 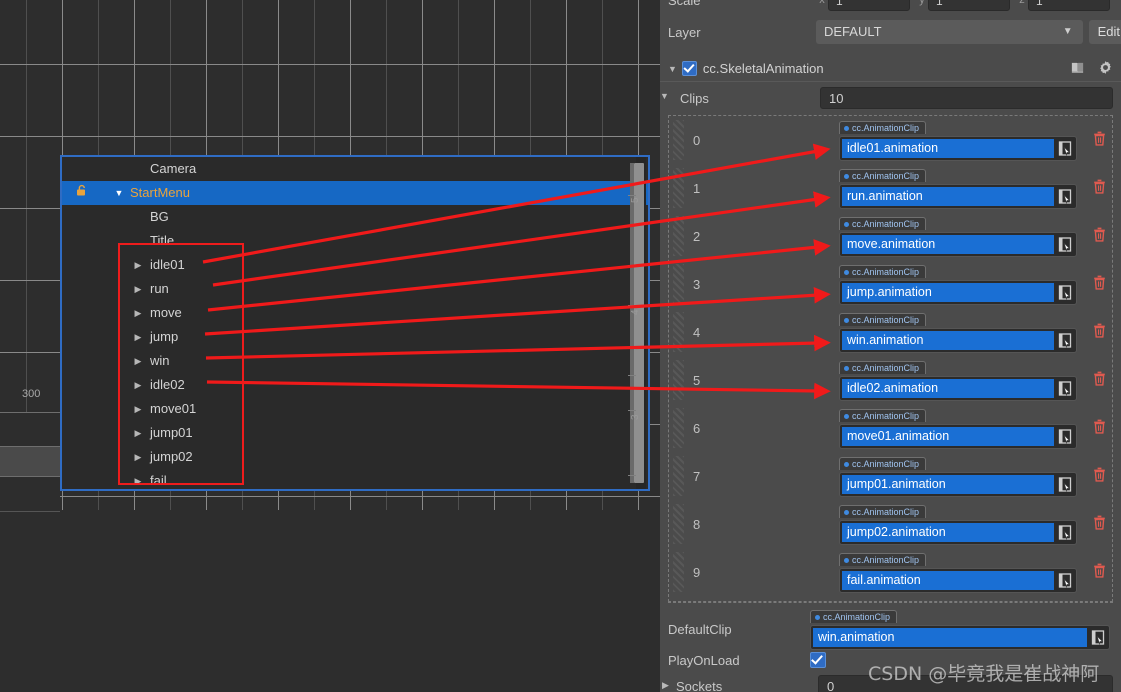 What do you see at coordinates (355, 169) in the screenshot?
I see `tree-item-camera: Camera` at bounding box center [355, 169].